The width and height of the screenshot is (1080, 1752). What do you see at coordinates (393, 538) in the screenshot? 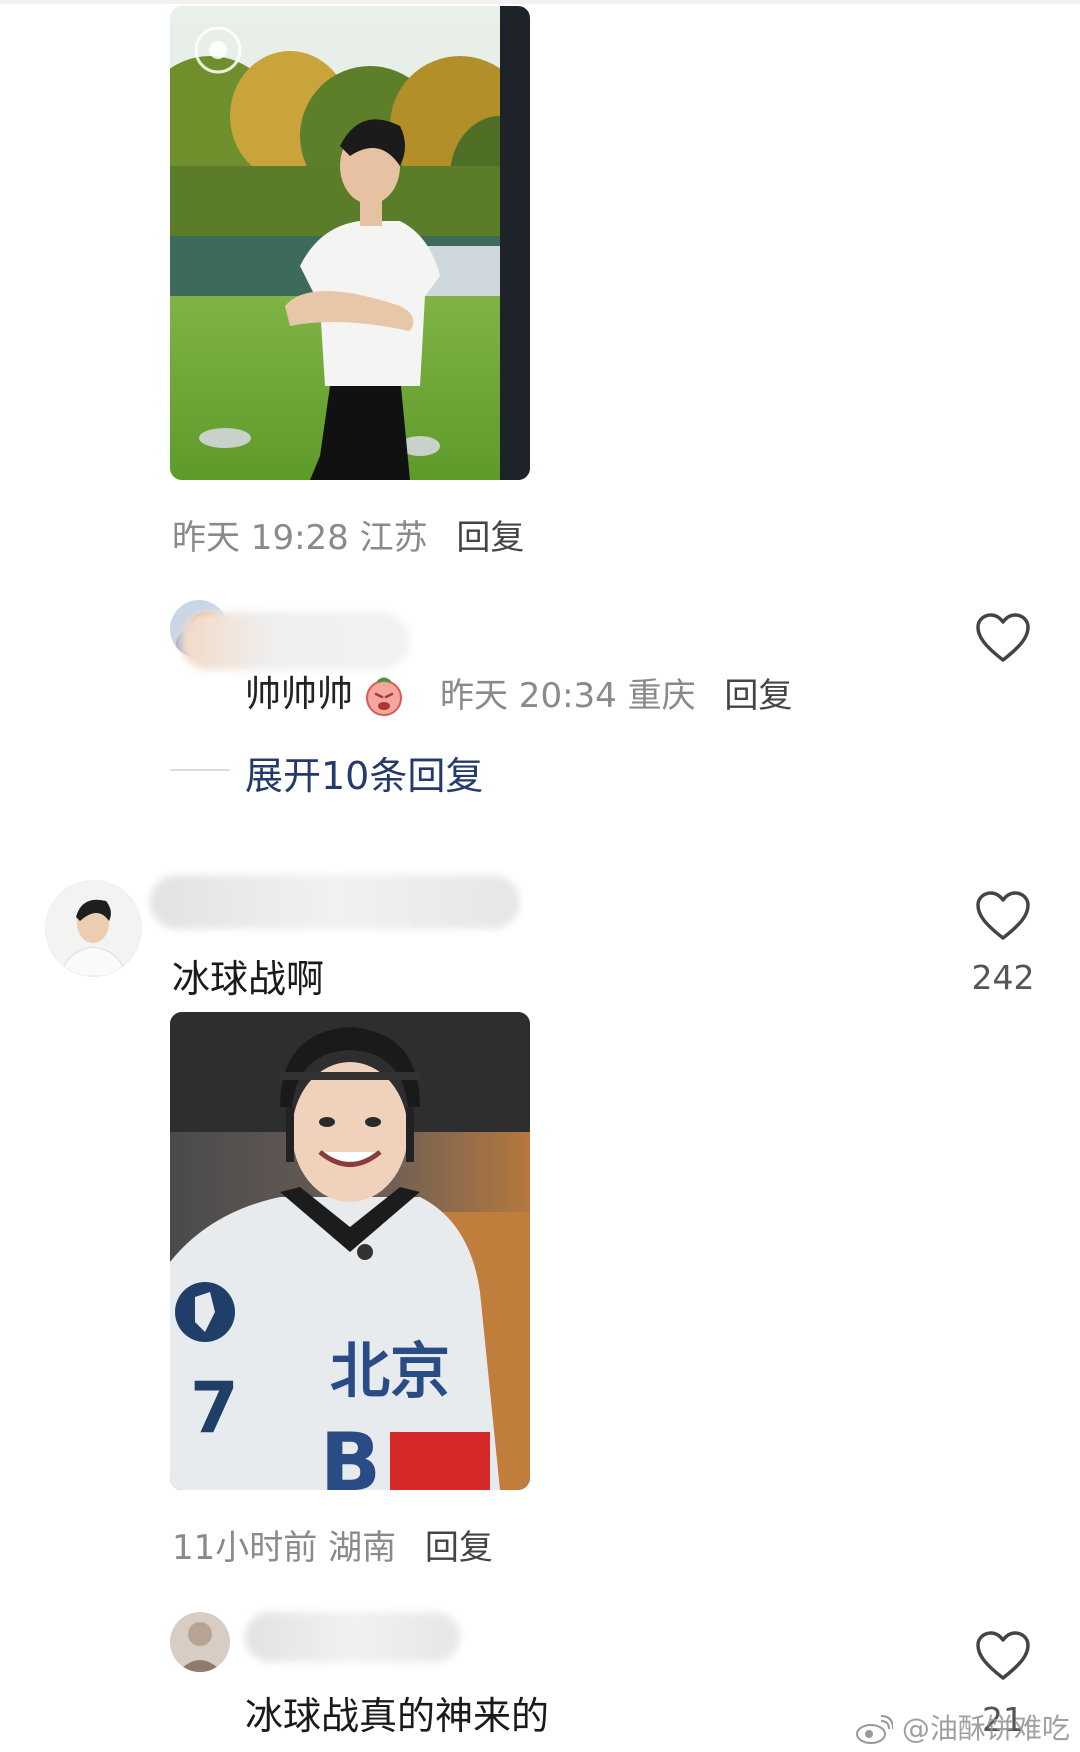
I see `comment-location: 江苏` at bounding box center [393, 538].